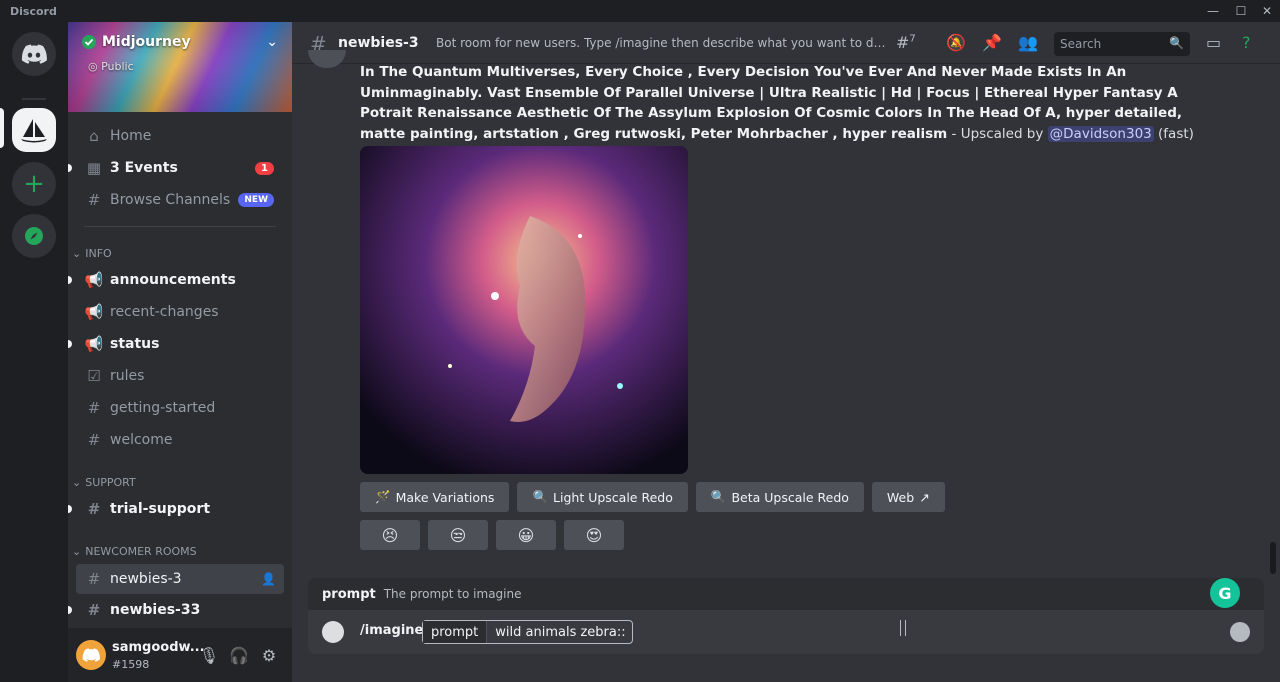 This screenshot has height=682, width=1280. I want to click on message-composer: /imagine prompt wild animals zebra::, so click(786, 632).